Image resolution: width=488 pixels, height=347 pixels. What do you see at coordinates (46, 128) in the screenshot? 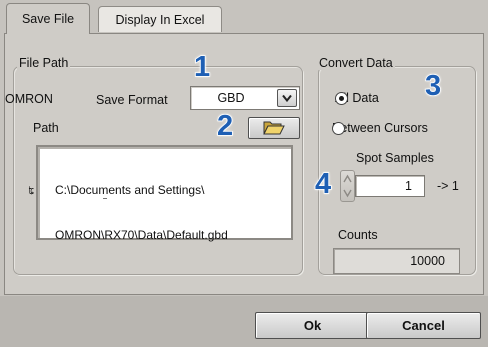
I see `path-label: Path` at bounding box center [46, 128].